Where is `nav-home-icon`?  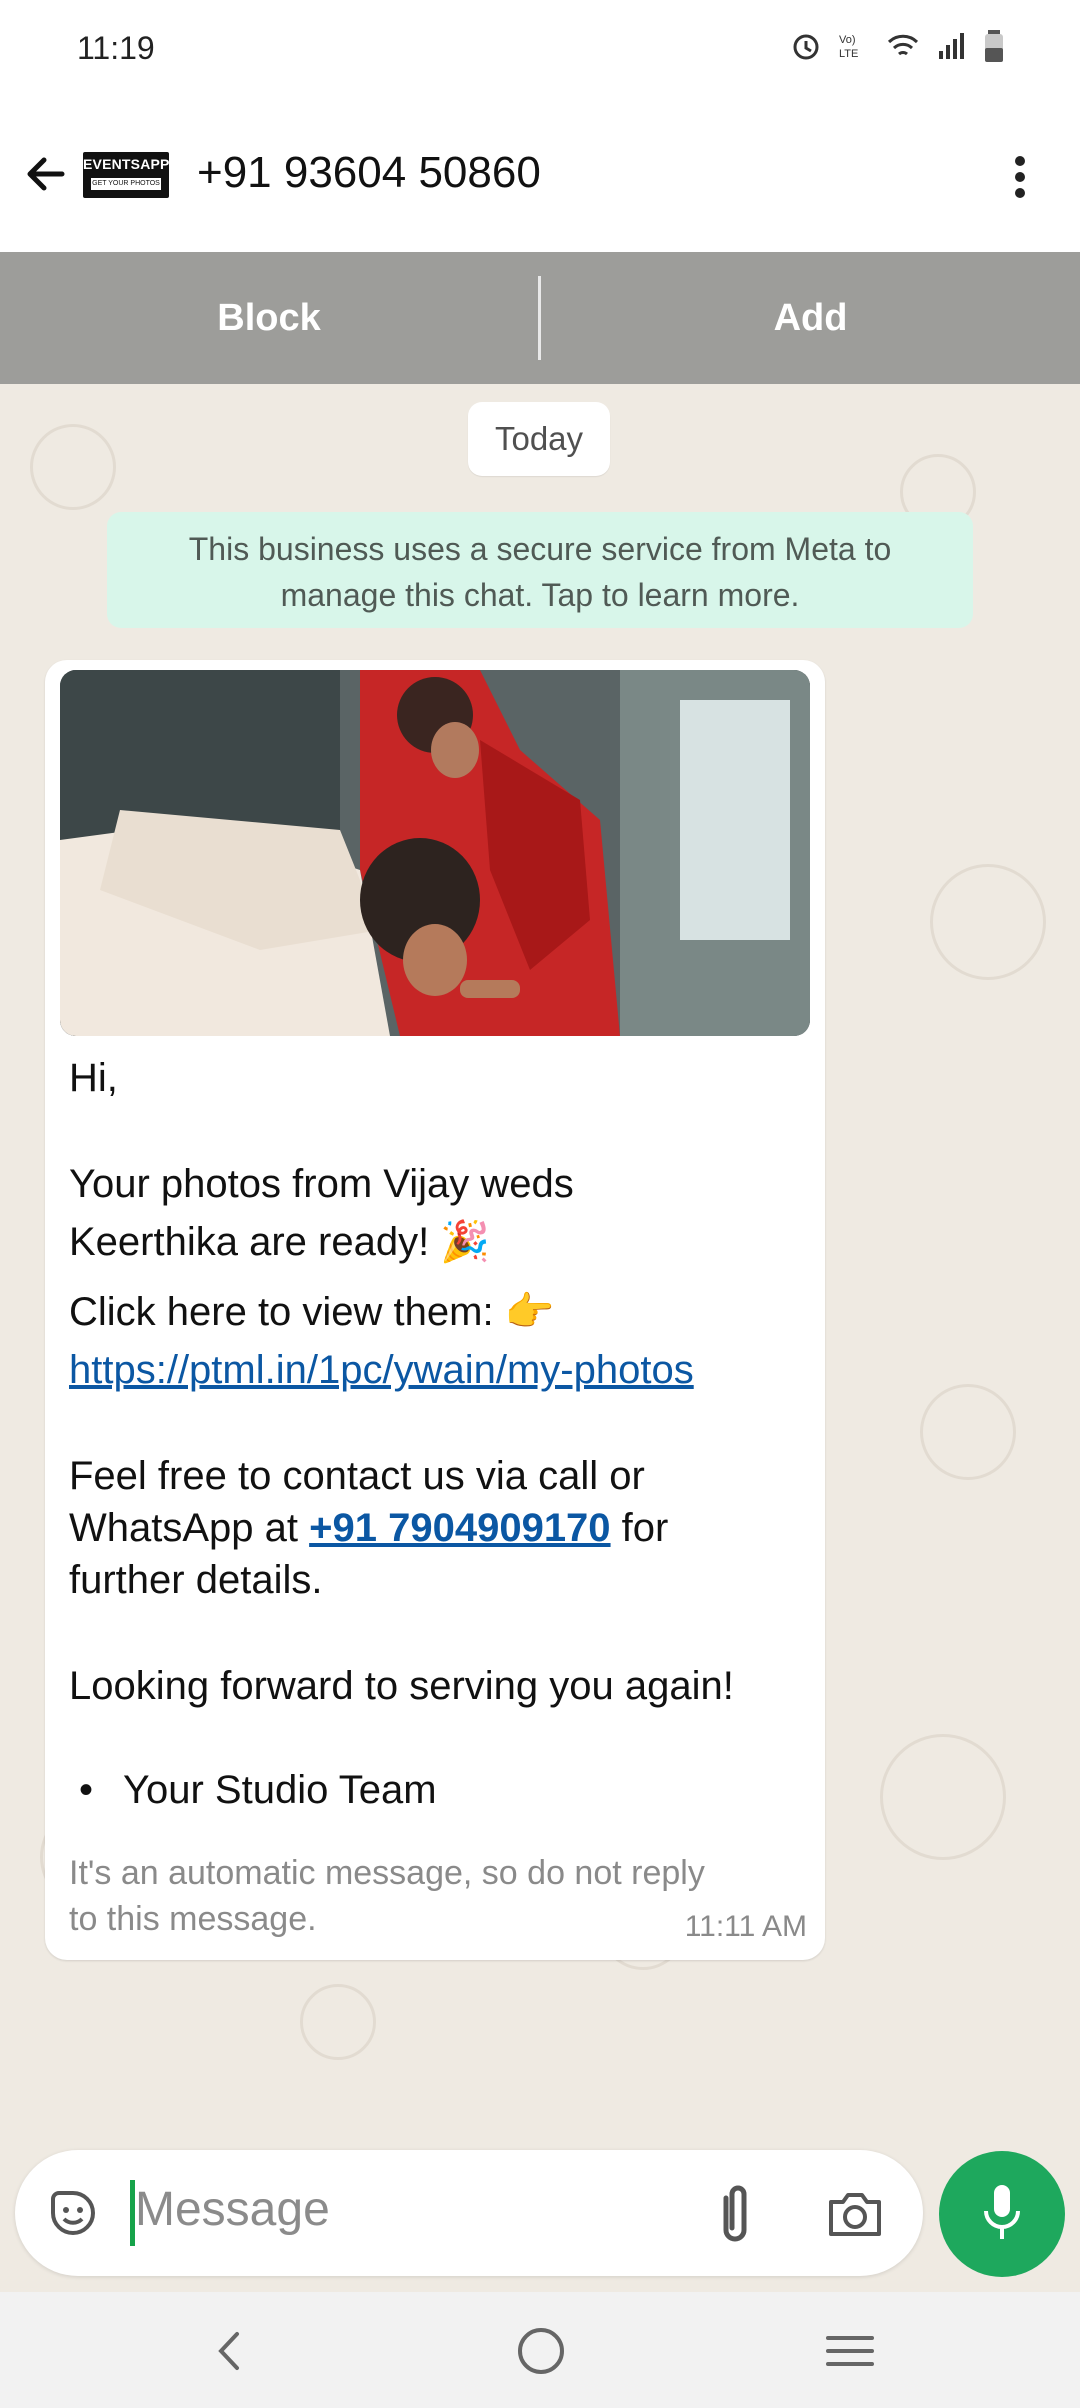 nav-home-icon is located at coordinates (541, 2351).